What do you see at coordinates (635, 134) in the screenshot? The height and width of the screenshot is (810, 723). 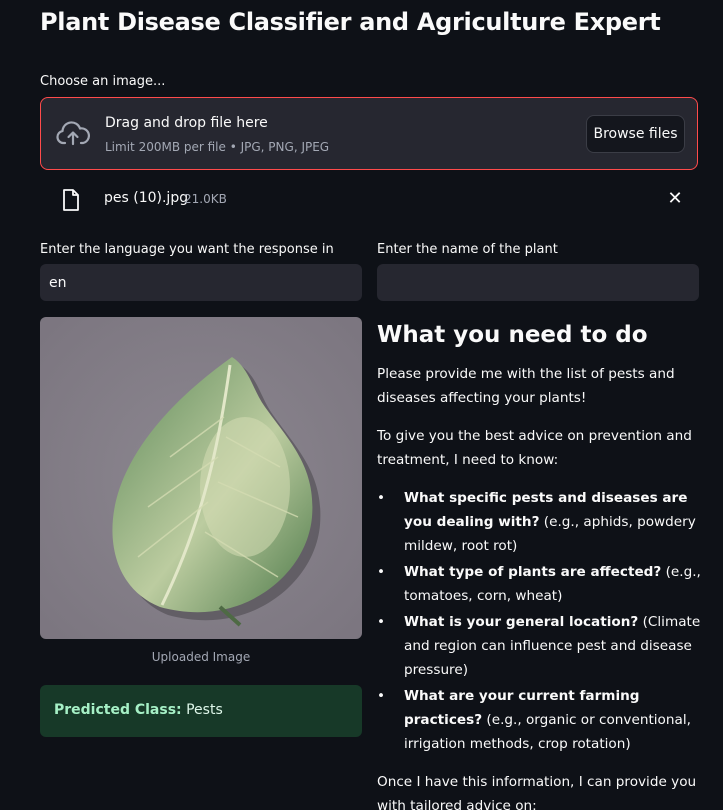 I see `browse-files-button: Browse files` at bounding box center [635, 134].